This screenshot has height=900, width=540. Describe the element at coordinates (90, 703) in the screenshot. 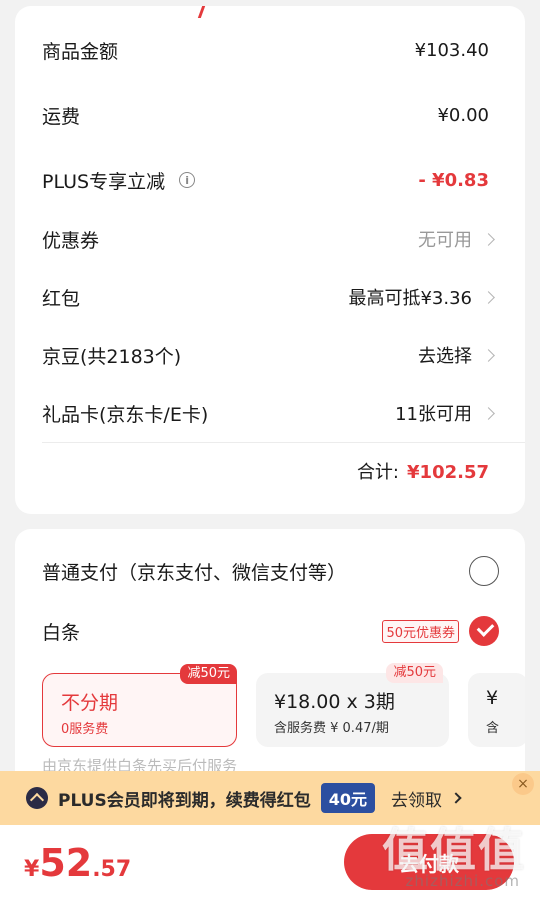

I see `plan-title: 不分期` at that location.